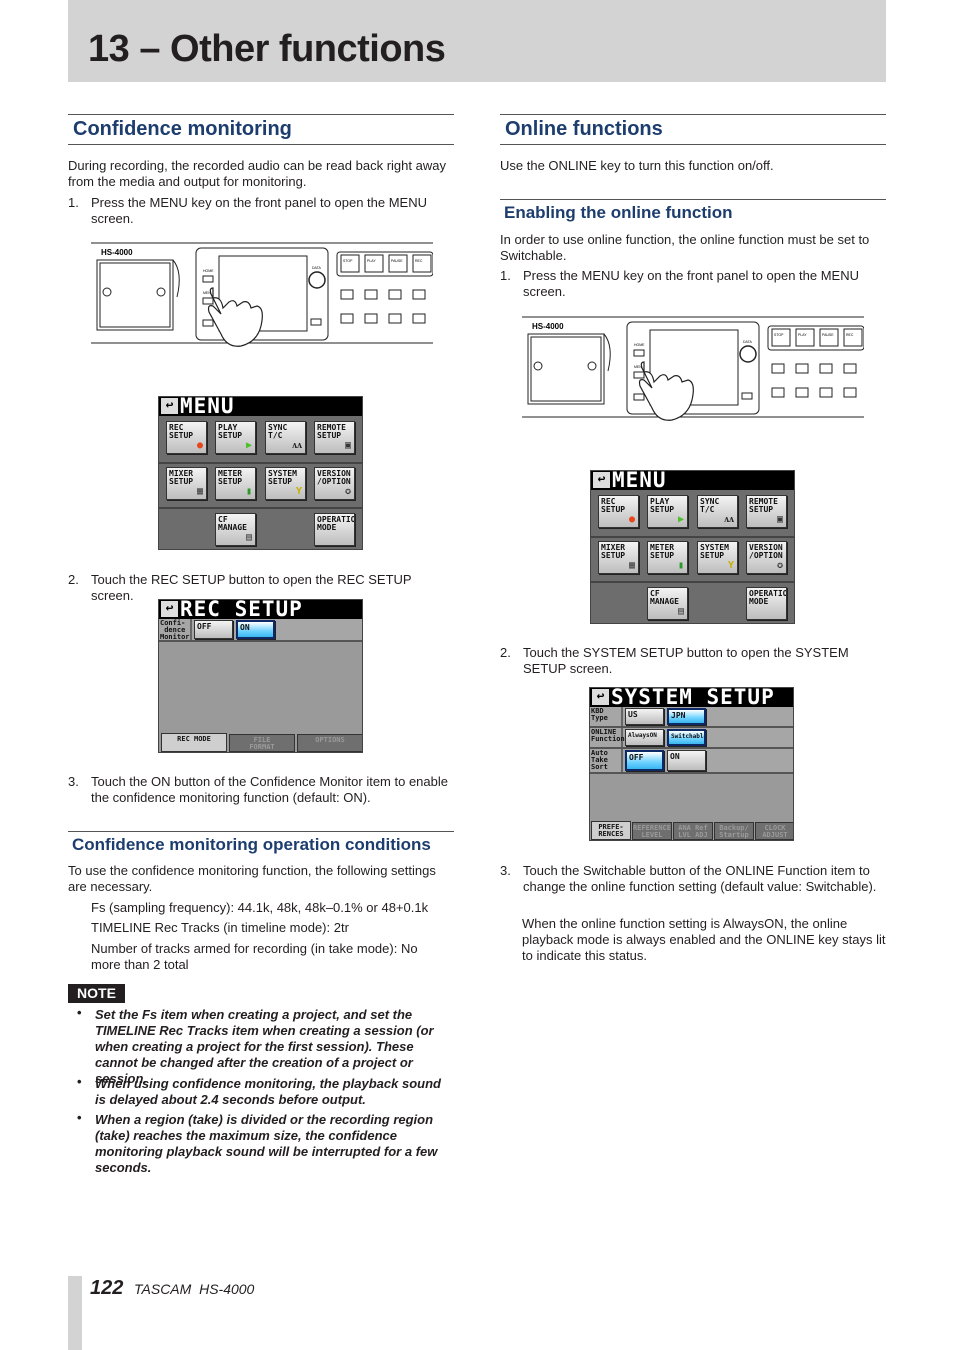 The width and height of the screenshot is (954, 1350). What do you see at coordinates (644, 716) in the screenshot?
I see `option-us-button: US` at bounding box center [644, 716].